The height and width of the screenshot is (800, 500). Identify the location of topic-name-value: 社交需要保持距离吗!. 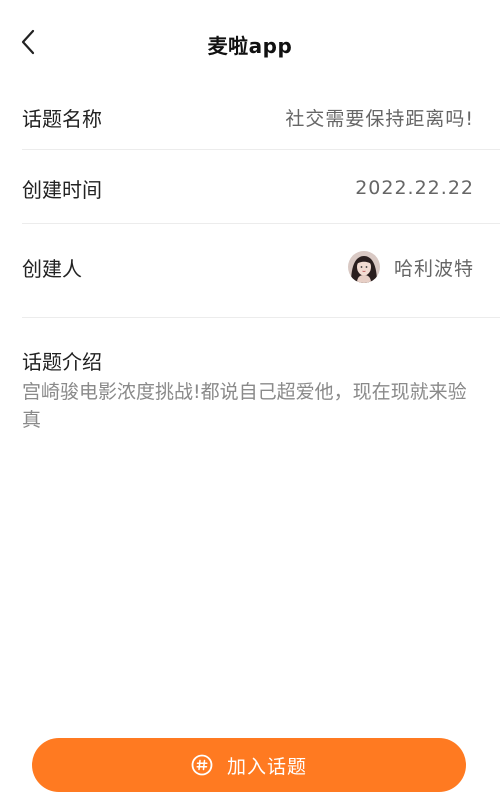
(379, 118).